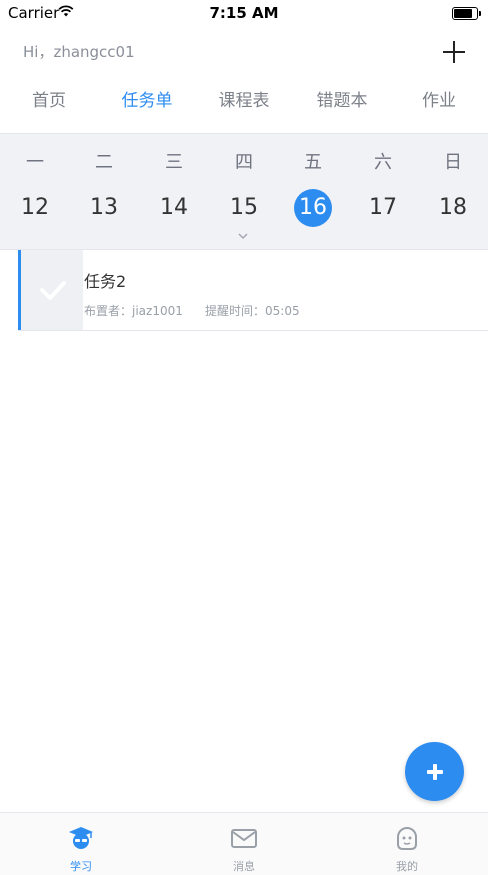 The width and height of the screenshot is (488, 875). Describe the element at coordinates (383, 162) in the screenshot. I see `weekday-label: 六` at that location.